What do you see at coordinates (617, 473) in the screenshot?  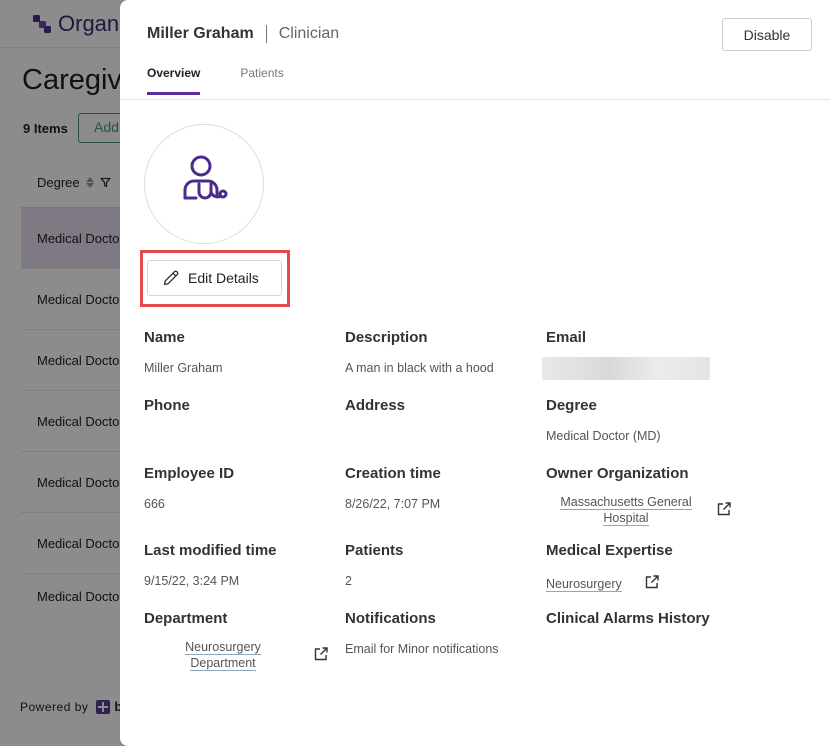 I see `field-label-owner-organization: Owner Organization` at bounding box center [617, 473].